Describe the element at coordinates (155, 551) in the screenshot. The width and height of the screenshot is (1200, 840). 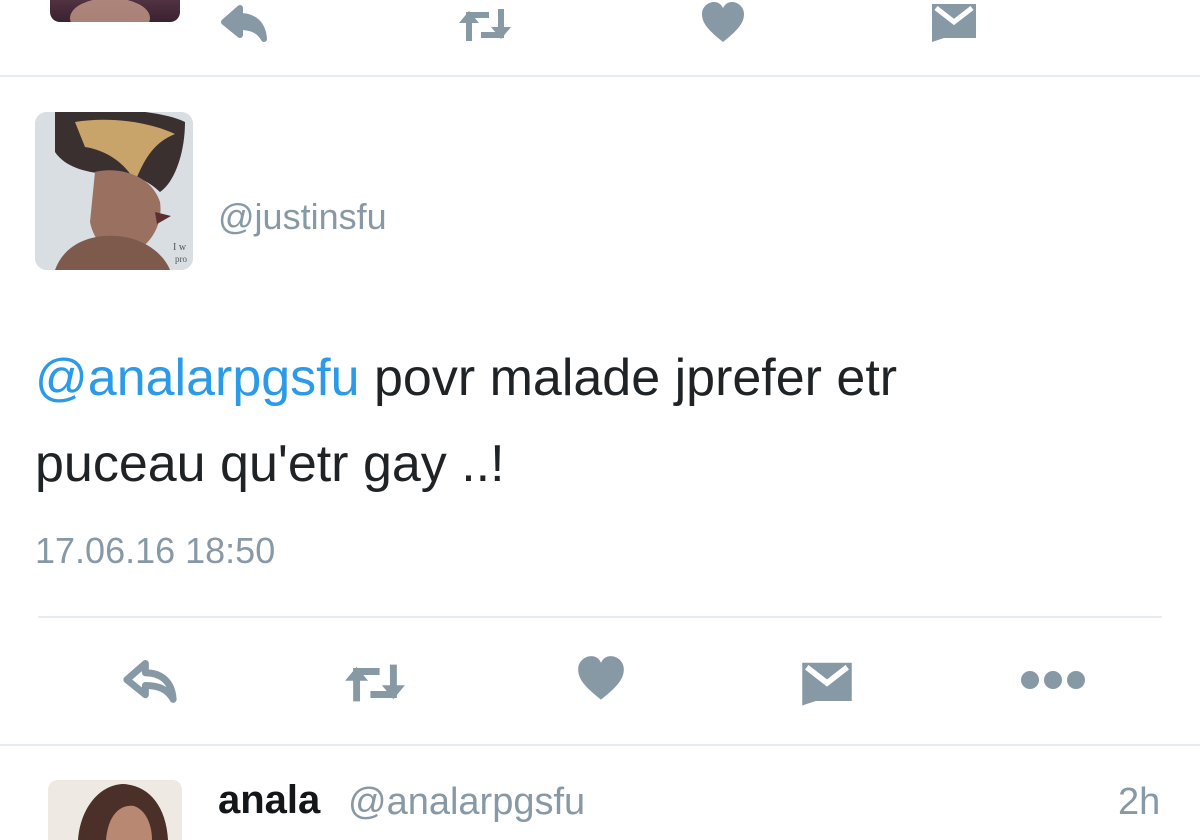
I see `tweet-timestamp: 17.06.16 18:50` at that location.